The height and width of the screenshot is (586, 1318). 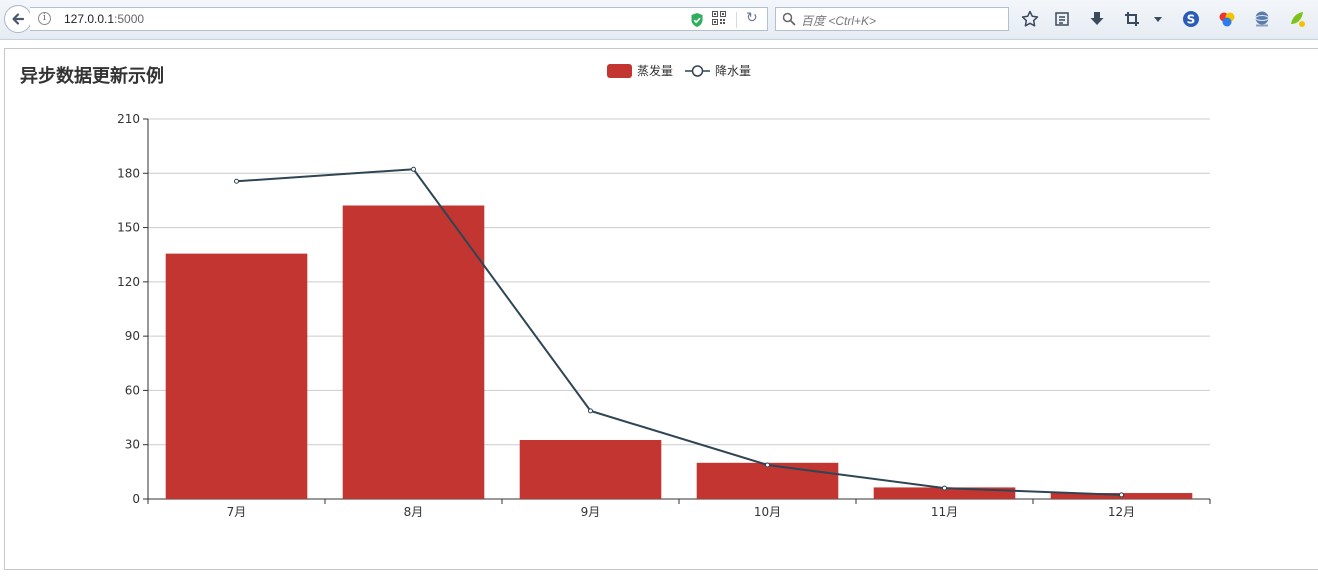 What do you see at coordinates (1121, 495) in the screenshot?
I see `line-point-12月` at bounding box center [1121, 495].